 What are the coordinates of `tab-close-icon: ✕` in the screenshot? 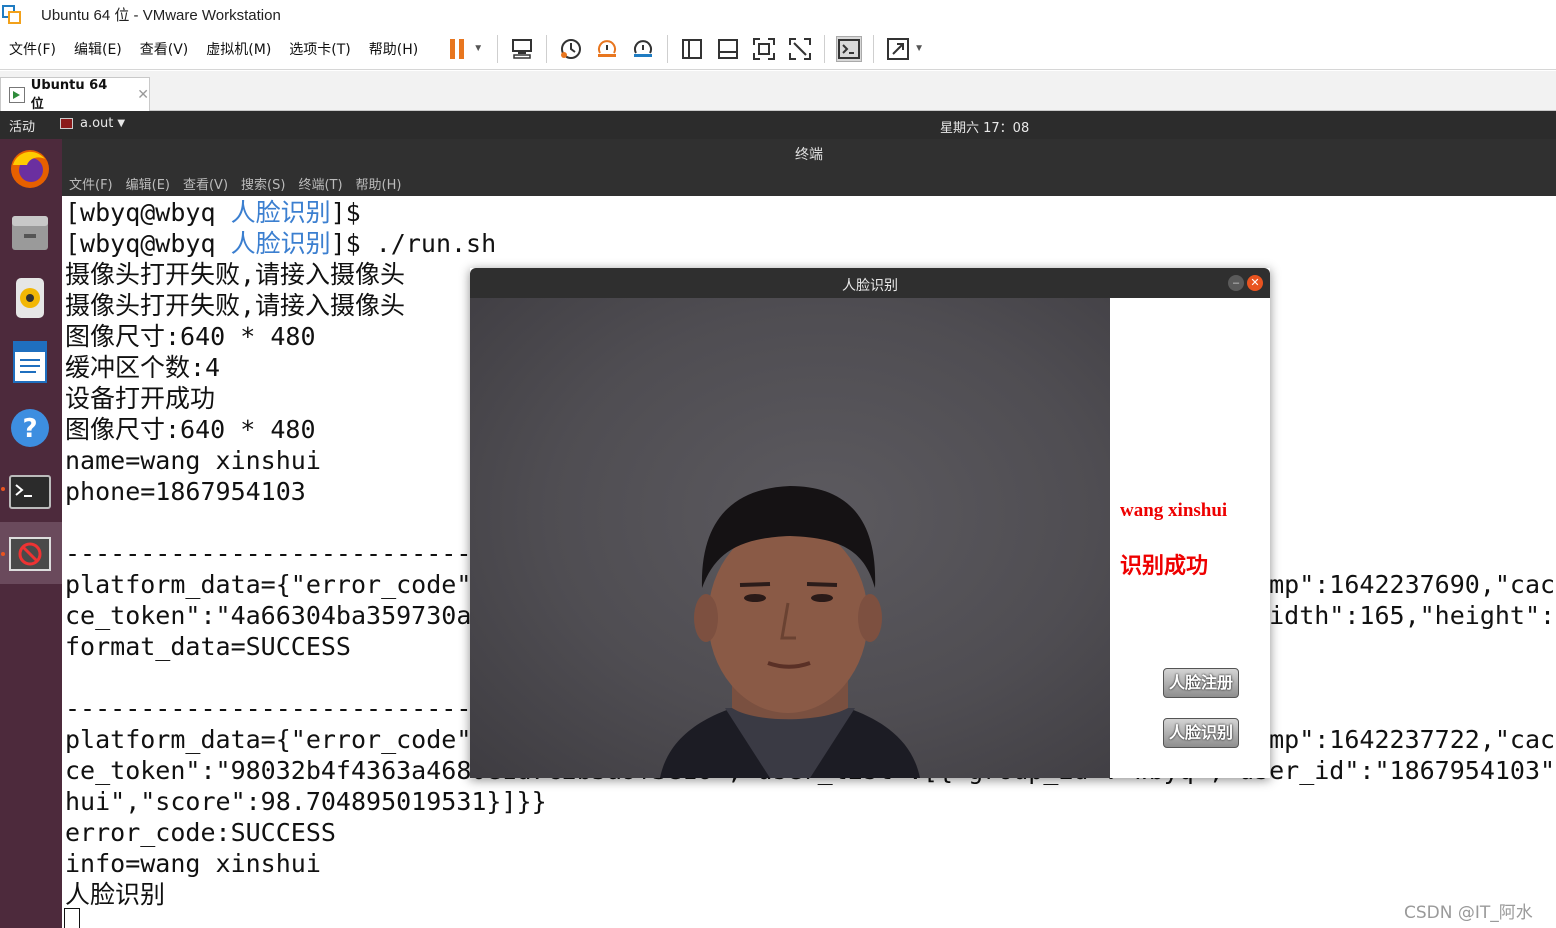 It's located at (143, 94).